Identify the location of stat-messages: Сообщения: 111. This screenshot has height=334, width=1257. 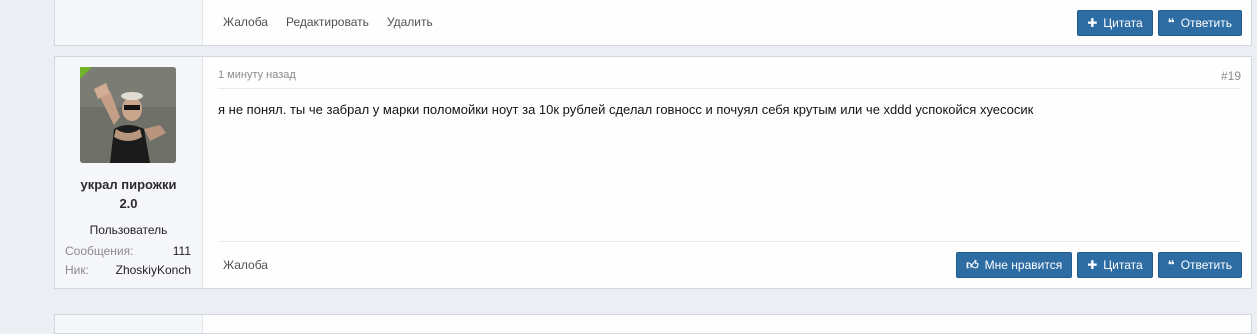
(128, 251).